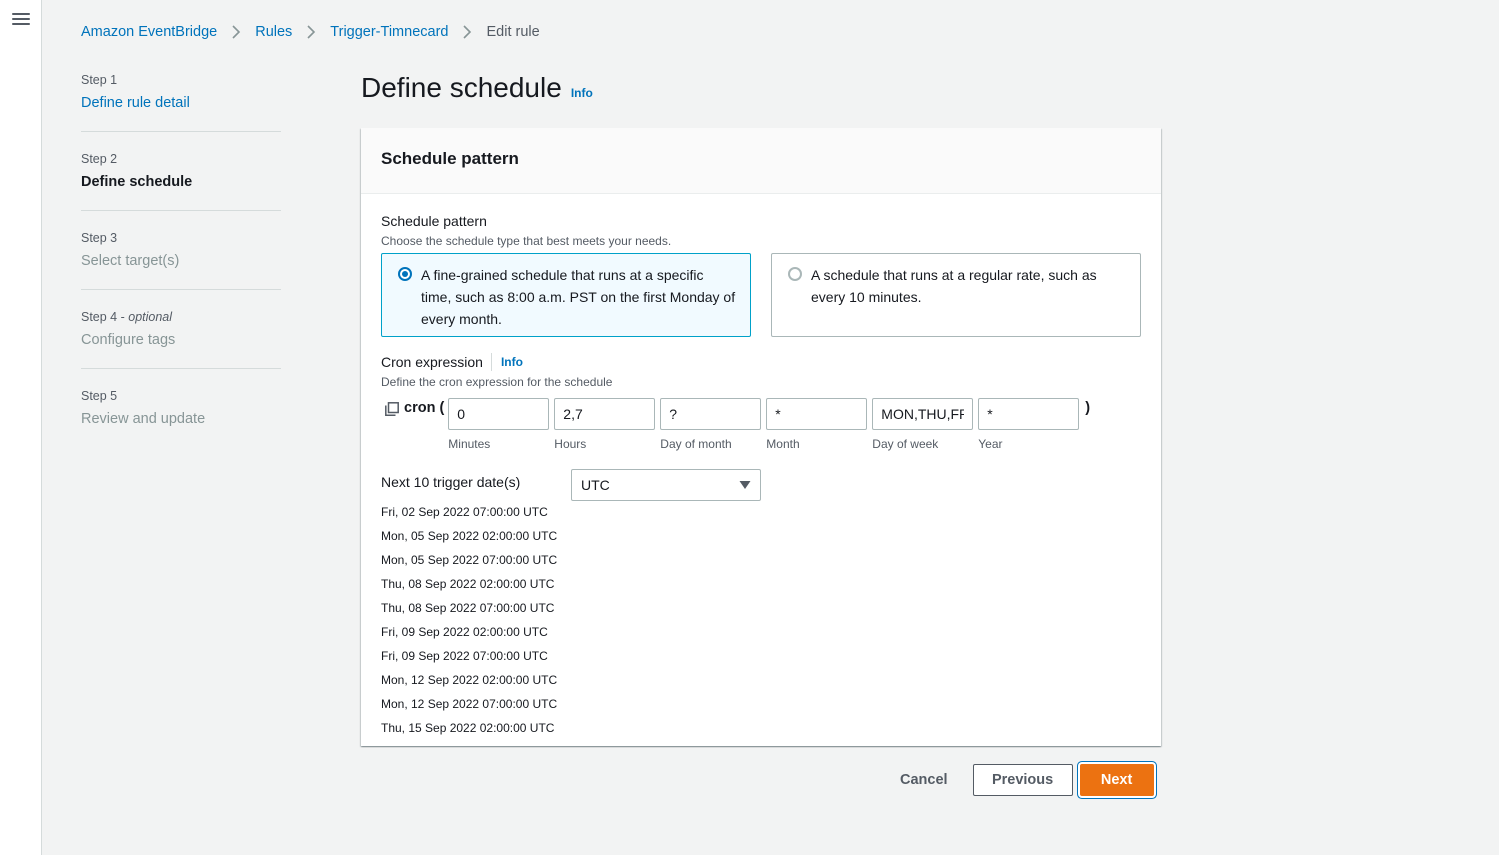 This screenshot has height=855, width=1499. Describe the element at coordinates (464, 632) in the screenshot. I see `trigger-date: Fri, 09 Sep 2022 02:00:00 UTC` at that location.